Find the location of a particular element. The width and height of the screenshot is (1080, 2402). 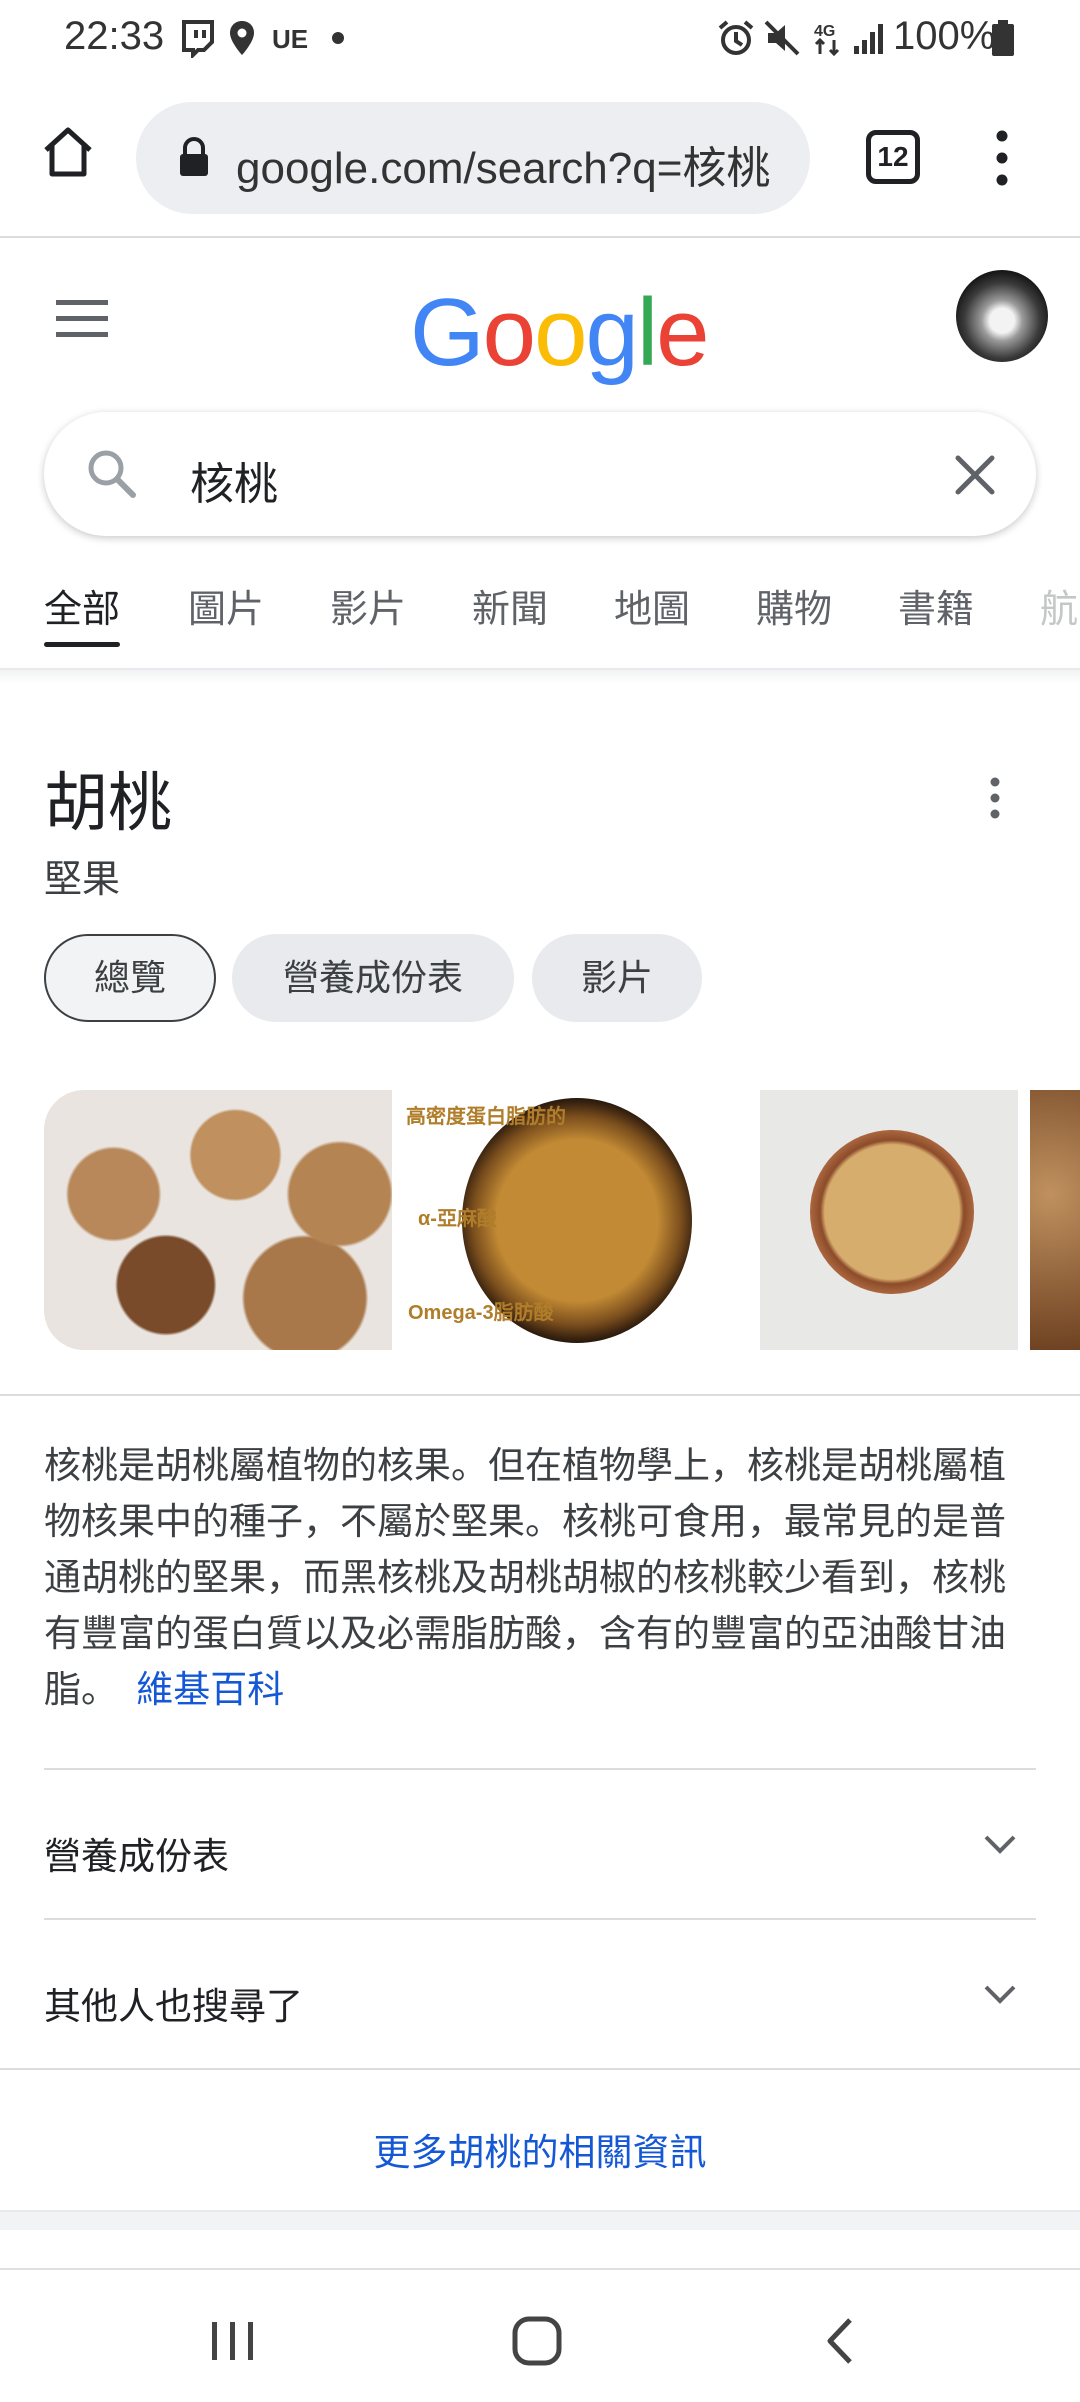

home-nav-icon is located at coordinates (537, 2341).